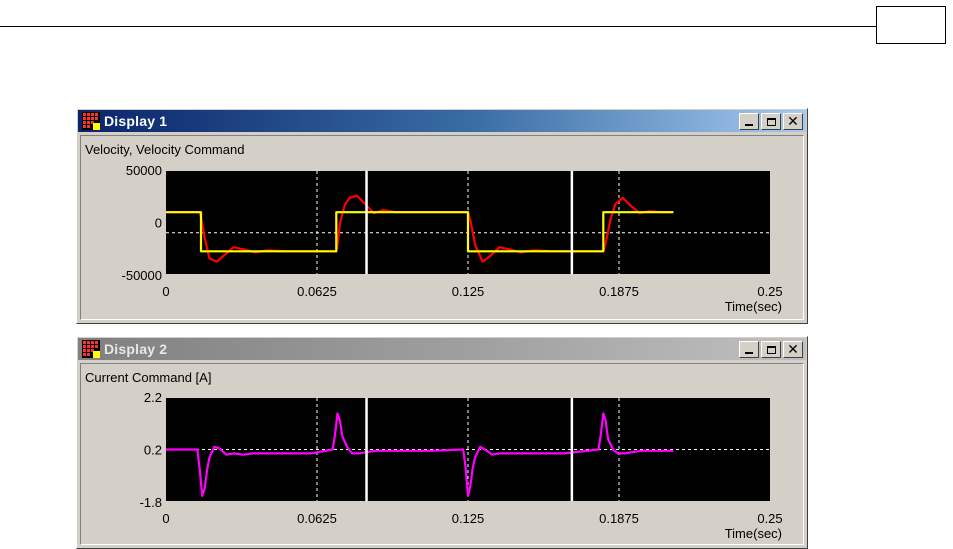 The height and width of the screenshot is (549, 953). I want to click on window-title-bar: Display 2 ✕, so click(442, 349).